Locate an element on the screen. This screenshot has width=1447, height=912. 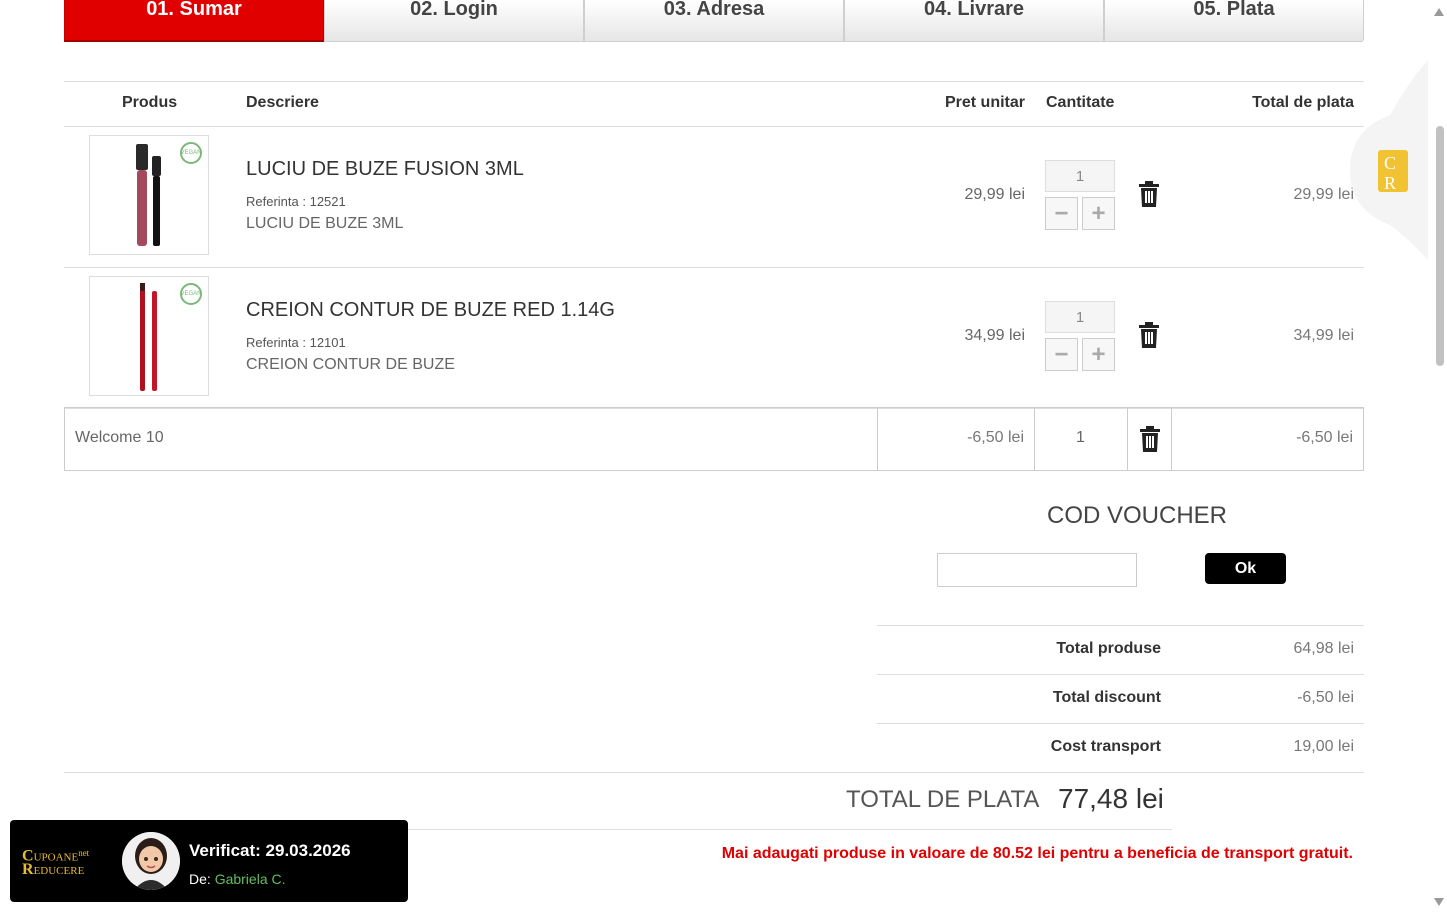
avatar-illustration-icon is located at coordinates (151, 861).